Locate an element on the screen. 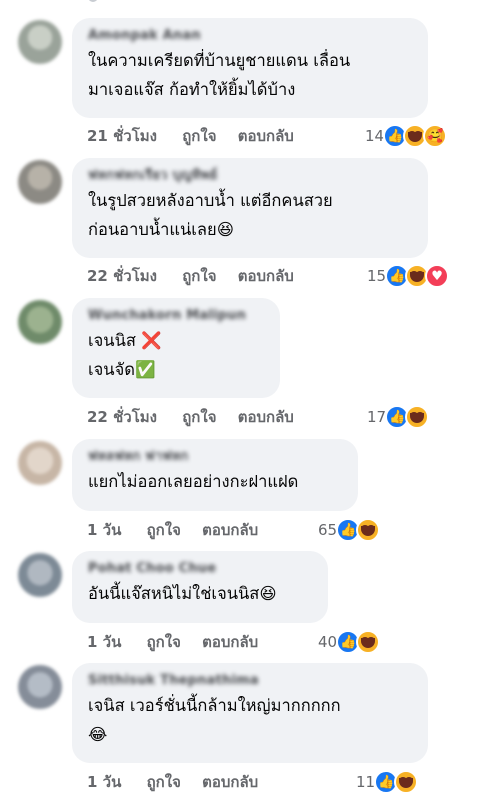 This screenshot has height=804, width=490. reaction-summary: 40 👍 is located at coordinates (349, 642).